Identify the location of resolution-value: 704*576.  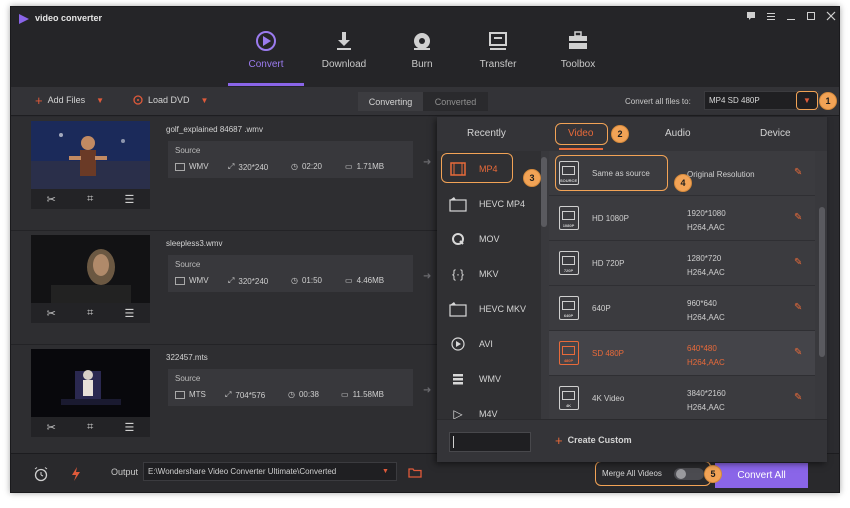
(250, 395).